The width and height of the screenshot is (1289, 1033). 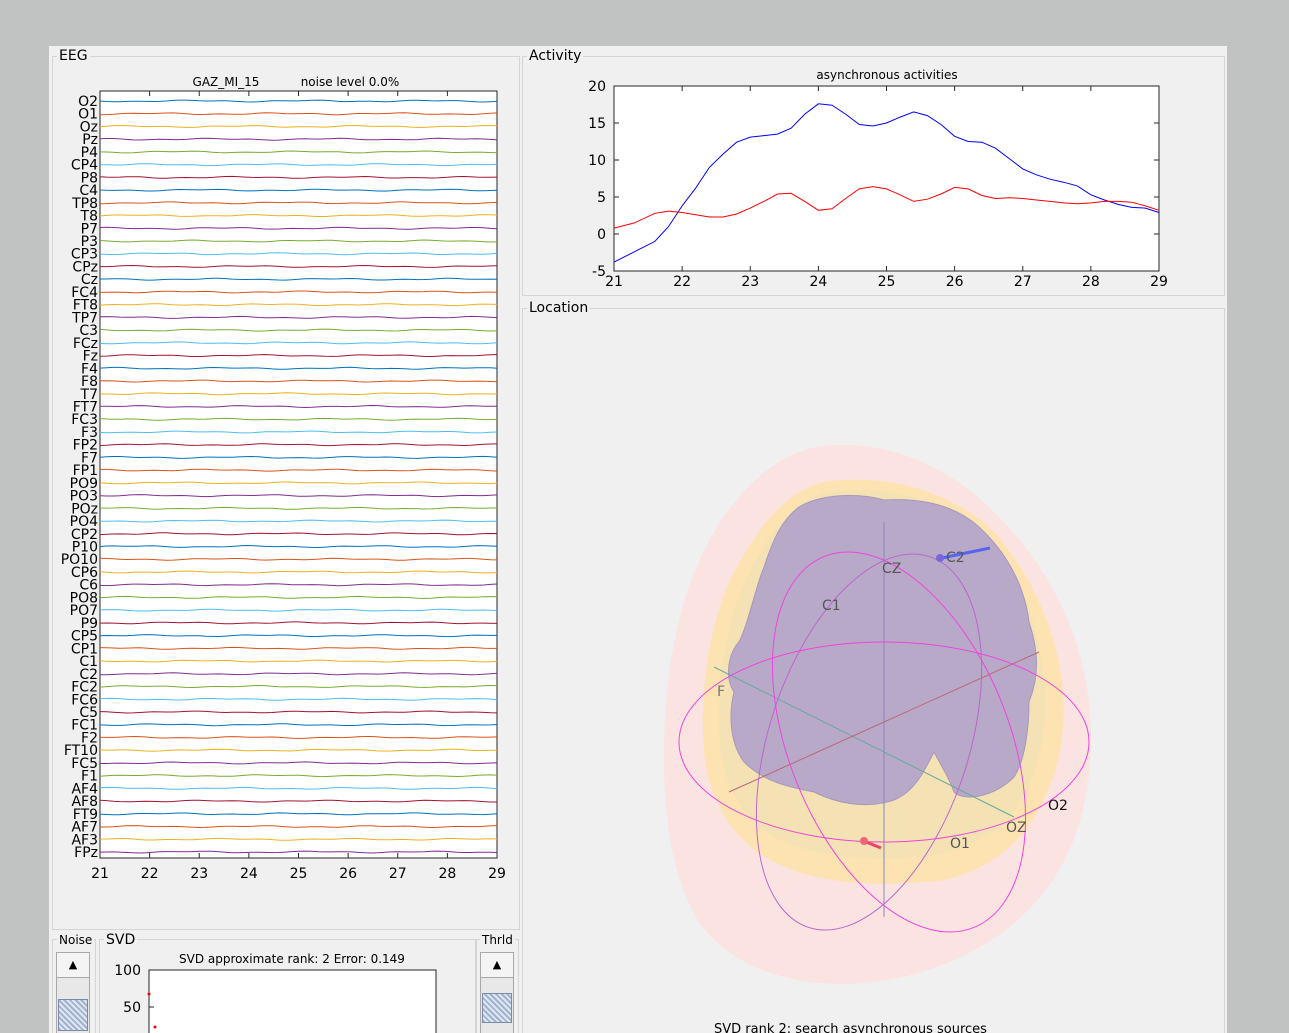 I want to click on eeg-subject-label: GAZ_MI_15, so click(x=226, y=82).